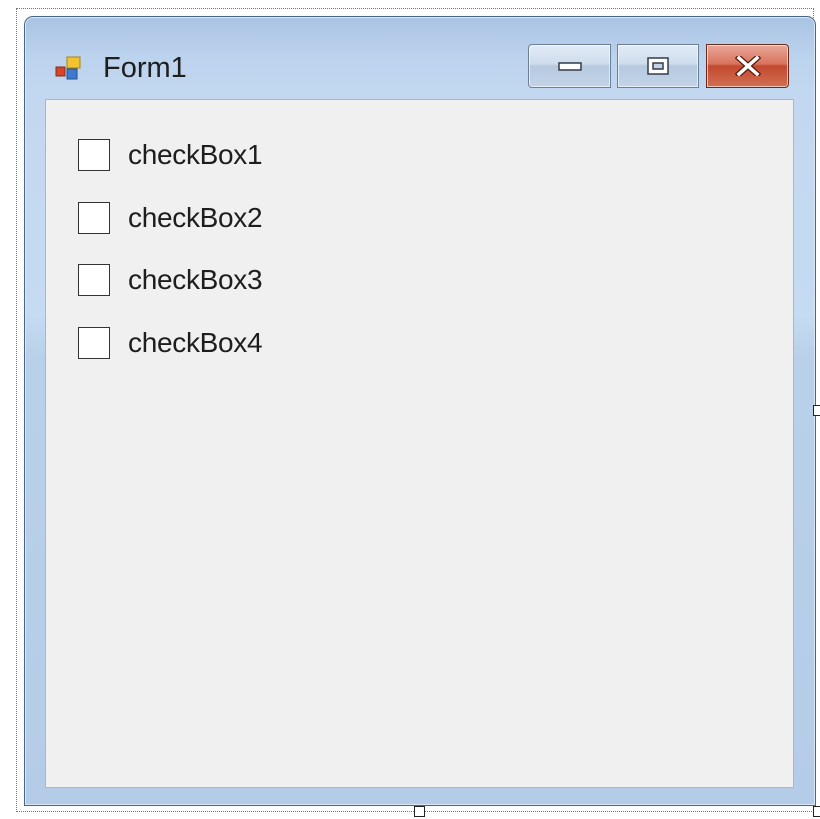 The width and height of the screenshot is (820, 819). I want to click on resize-handle-bottom, so click(419, 811).